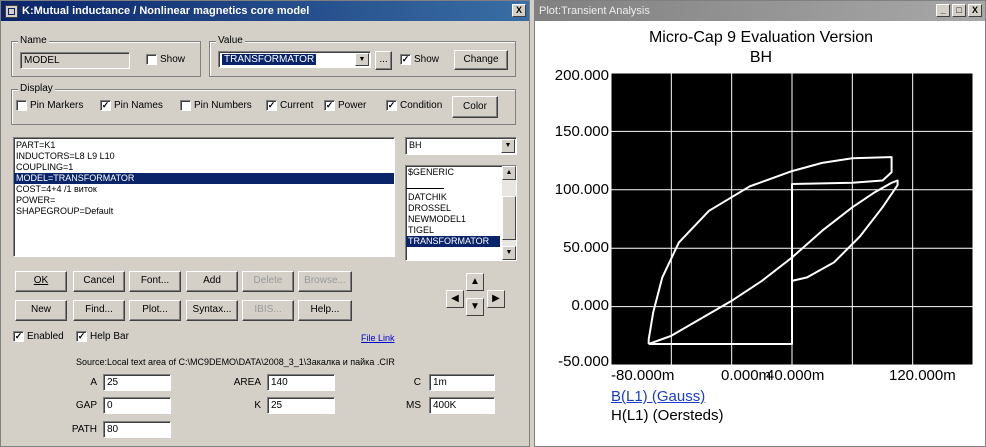 This screenshot has width=986, height=447. Describe the element at coordinates (414, 105) in the screenshot. I see `display-option-condition: ✓ Condition` at that location.